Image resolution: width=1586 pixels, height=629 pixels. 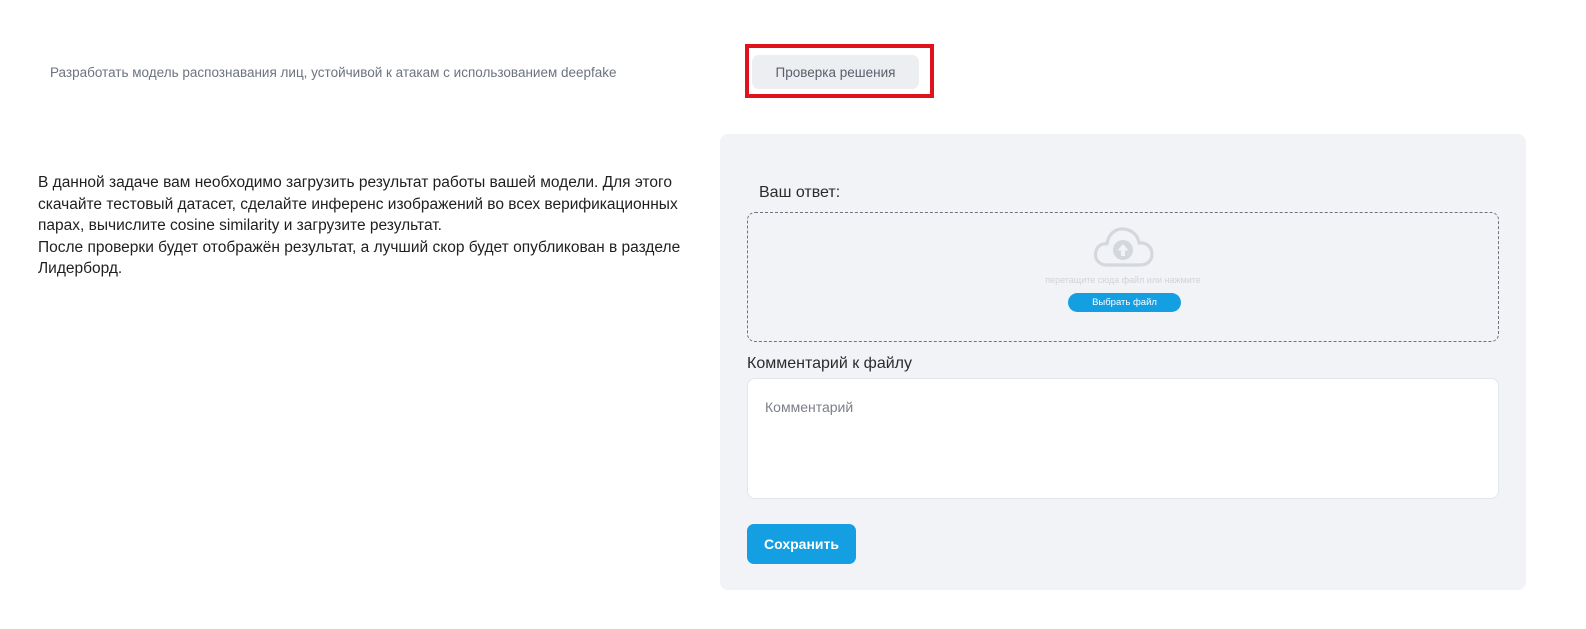 I want to click on answer-label: Ваш ответ:, so click(x=800, y=192).